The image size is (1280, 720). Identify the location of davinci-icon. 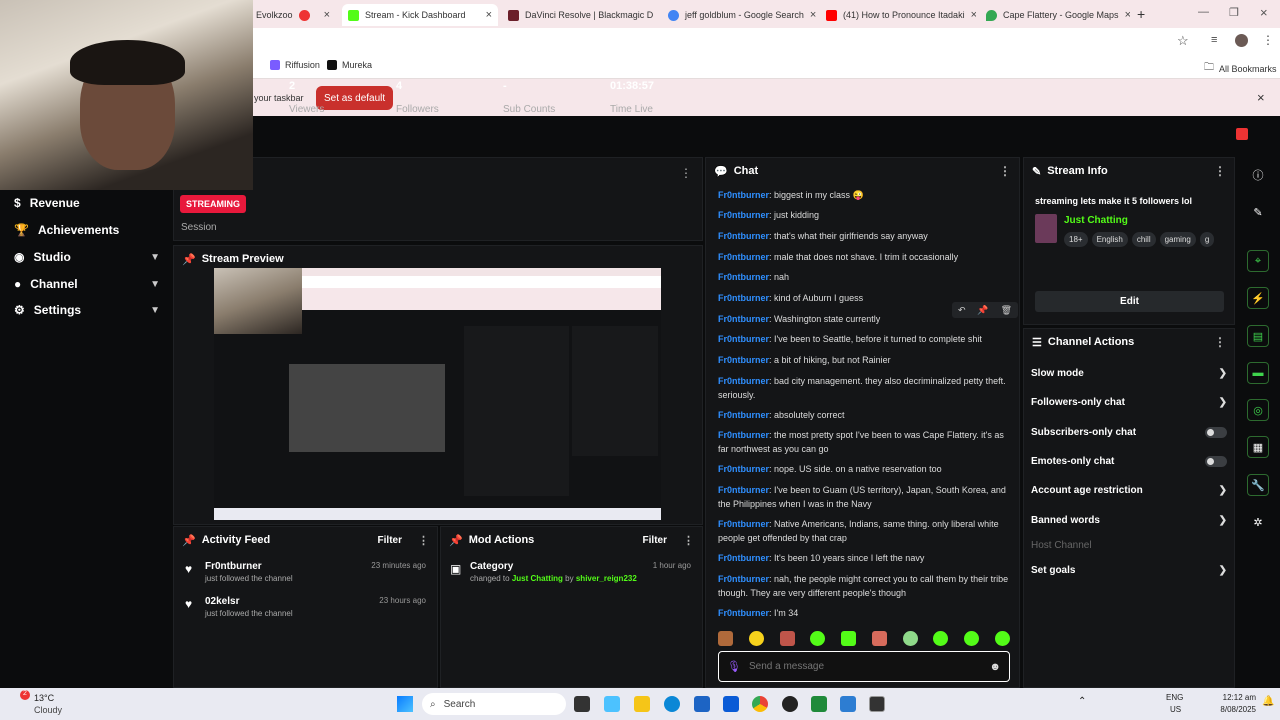
(877, 704).